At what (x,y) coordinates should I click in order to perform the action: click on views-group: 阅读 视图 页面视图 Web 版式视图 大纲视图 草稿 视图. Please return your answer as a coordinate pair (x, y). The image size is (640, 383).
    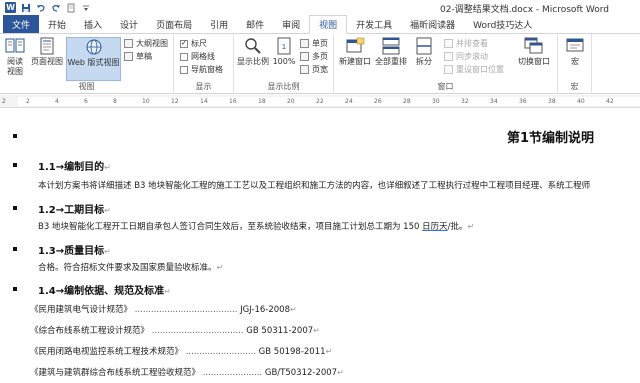
    Looking at the image, I should click on (87, 64).